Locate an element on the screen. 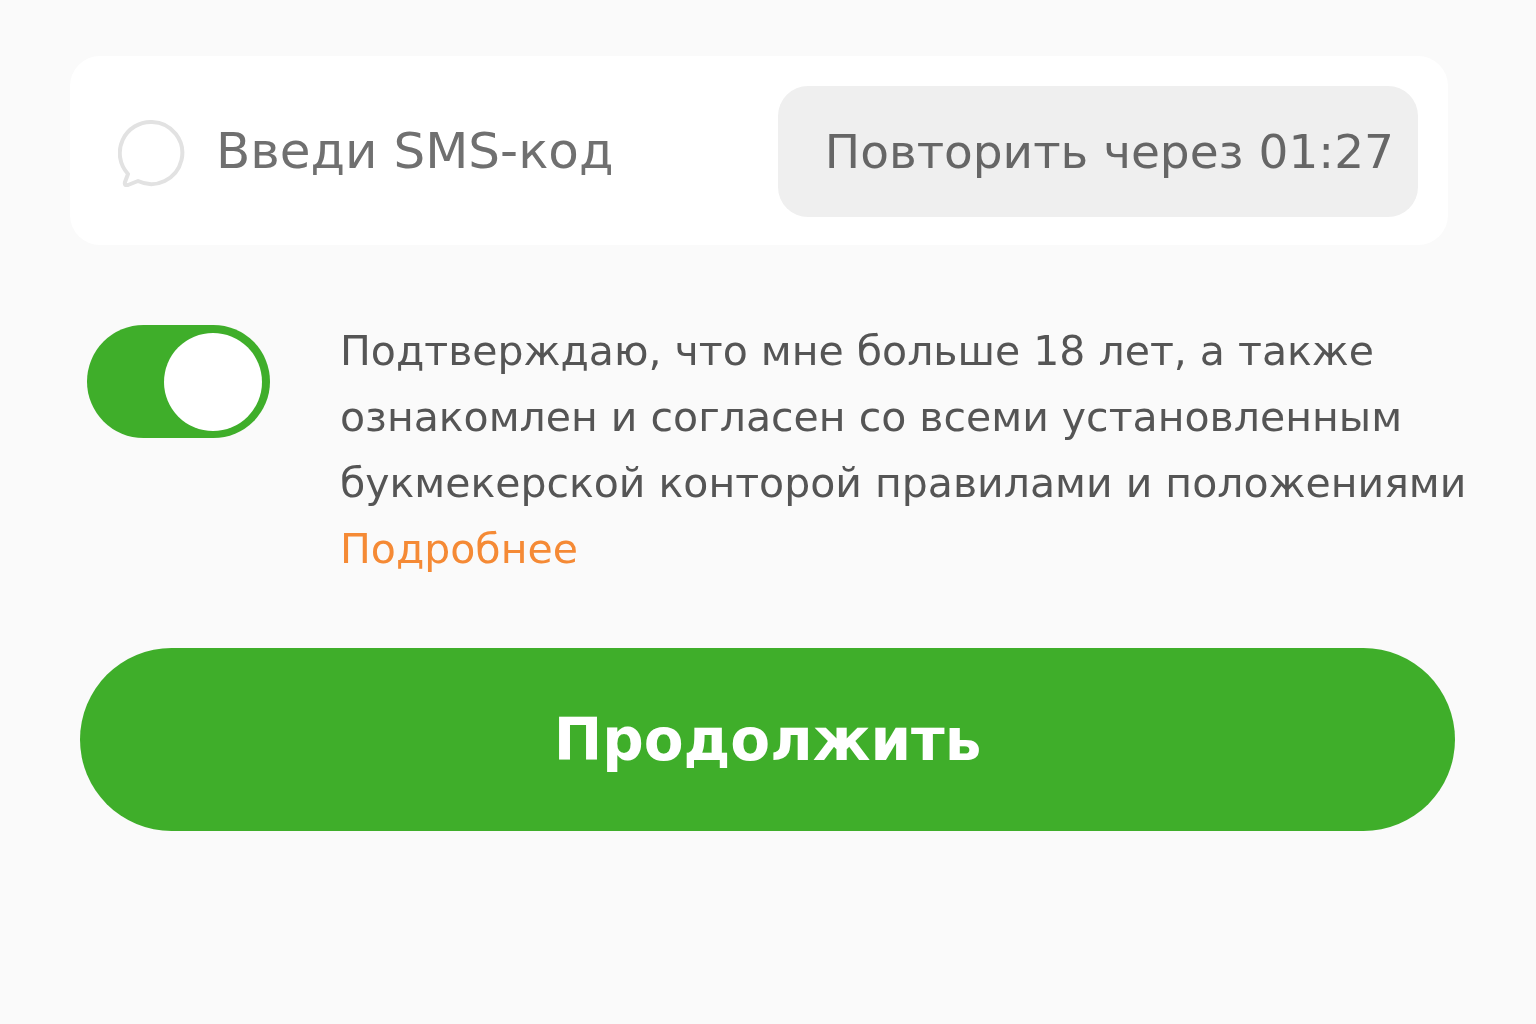  consent-text: Подтверждаю, что мне больше 18 лет, а также ознакомлен и согласен со всеми установленным букмекерской конторой правилами и положениями is located at coordinates (904, 417).